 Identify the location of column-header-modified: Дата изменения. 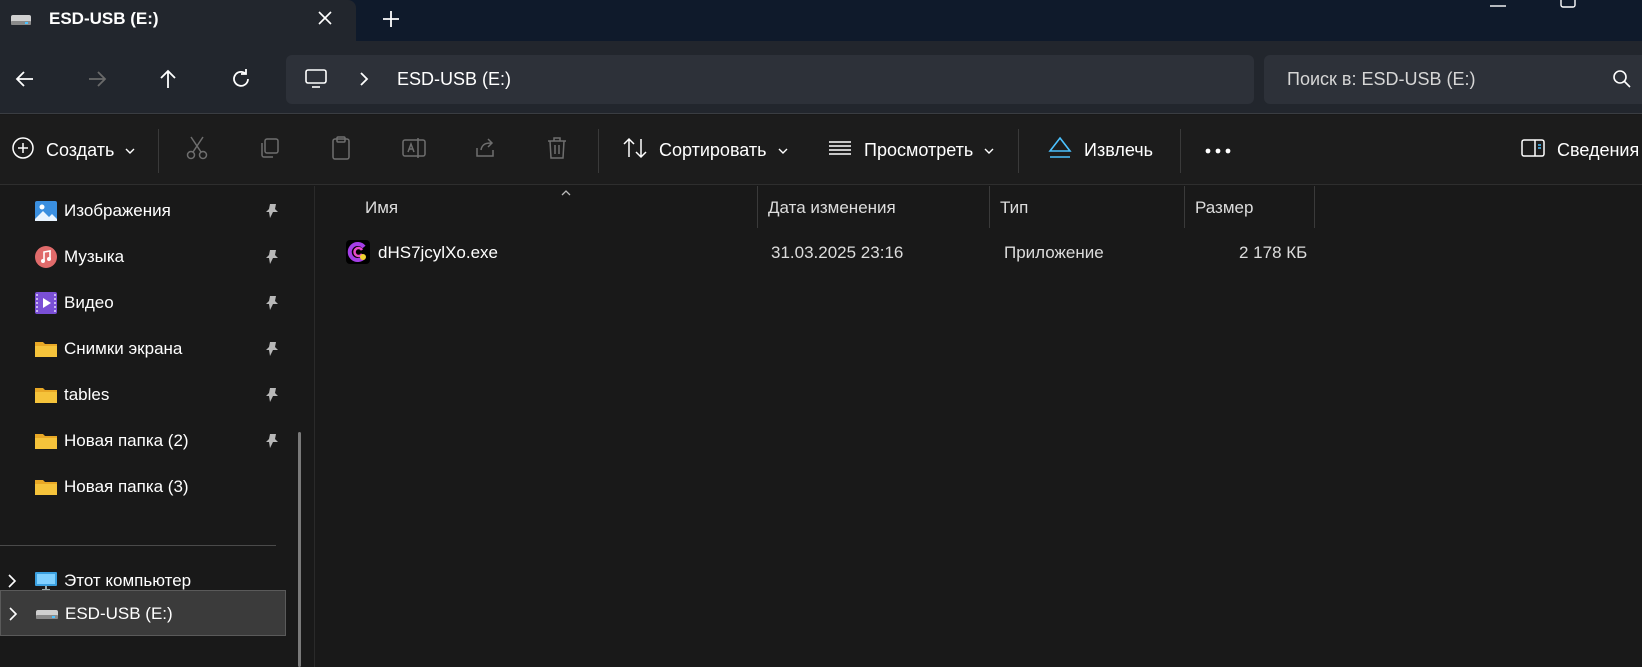
(873, 207).